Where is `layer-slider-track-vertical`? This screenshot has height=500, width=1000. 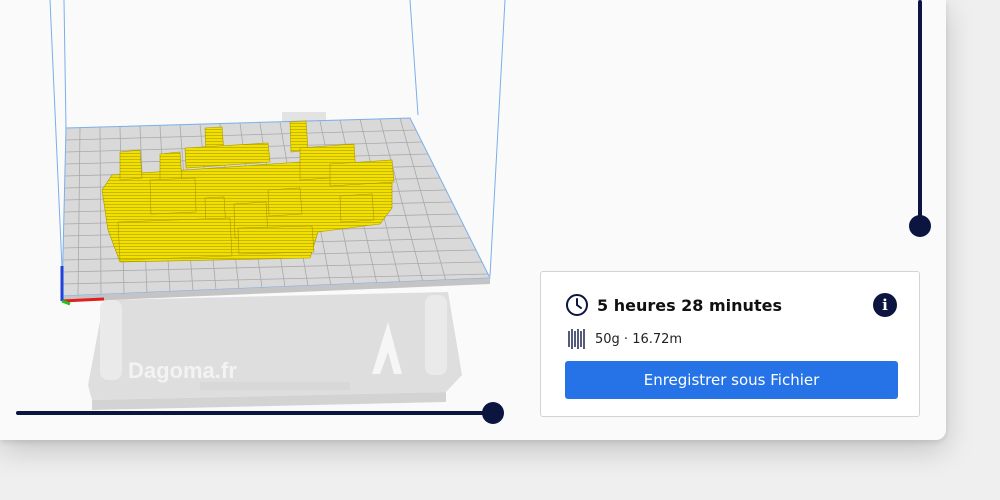
layer-slider-track-vertical is located at coordinates (920, 114).